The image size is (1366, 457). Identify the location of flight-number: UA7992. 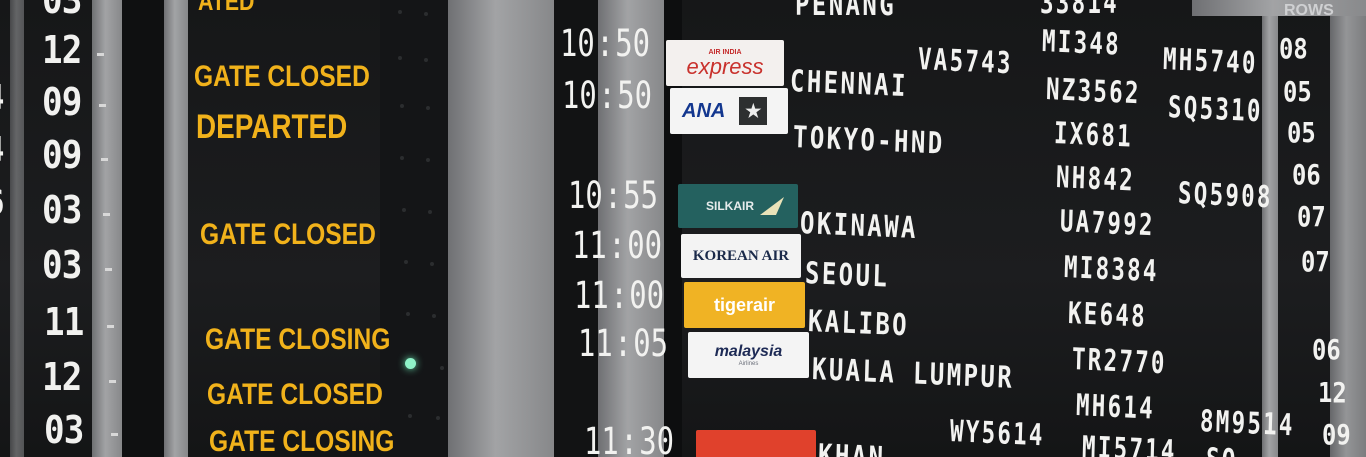
(1107, 224).